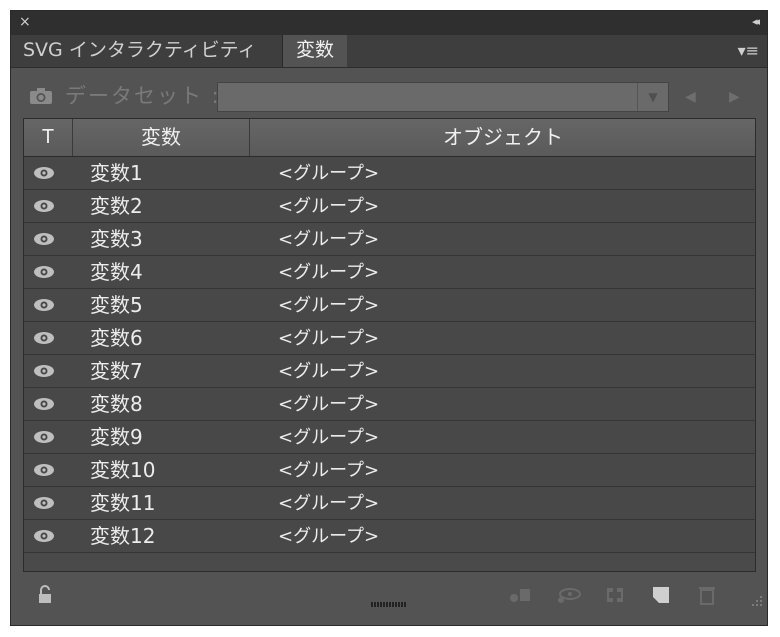  What do you see at coordinates (748, 50) in the screenshot?
I see `panel-menu-icon: ▾≡` at bounding box center [748, 50].